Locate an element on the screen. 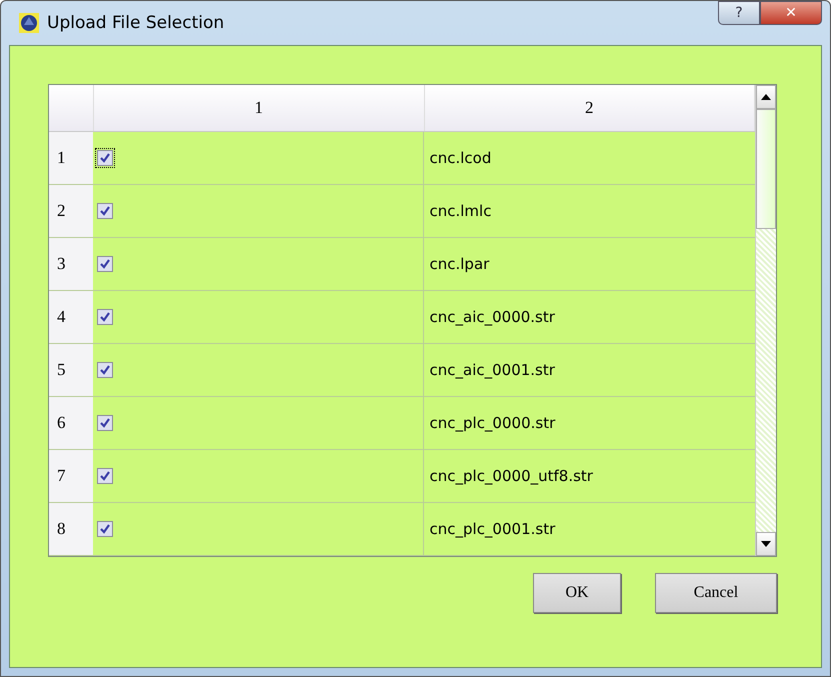 The image size is (831, 677). row-header: 5 is located at coordinates (71, 370).